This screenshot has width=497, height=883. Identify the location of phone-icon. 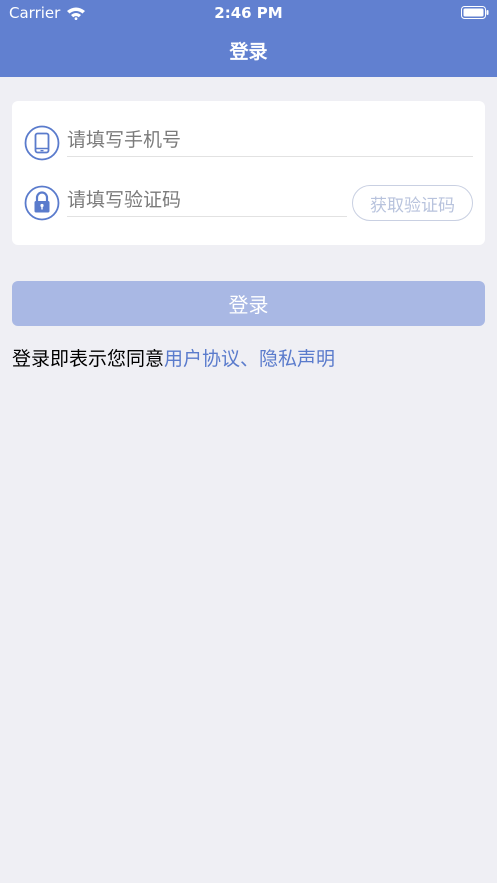
(42, 143).